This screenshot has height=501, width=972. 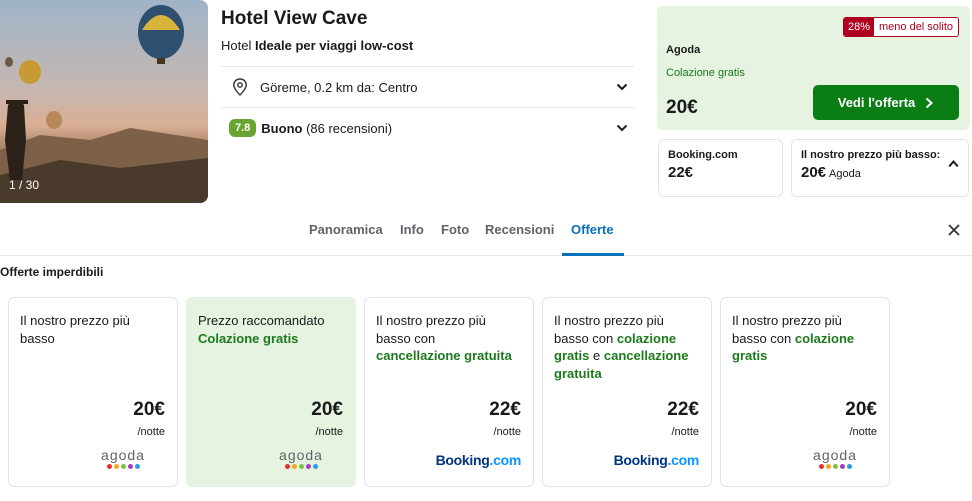 I want to click on map-pin-icon, so click(x=240, y=87).